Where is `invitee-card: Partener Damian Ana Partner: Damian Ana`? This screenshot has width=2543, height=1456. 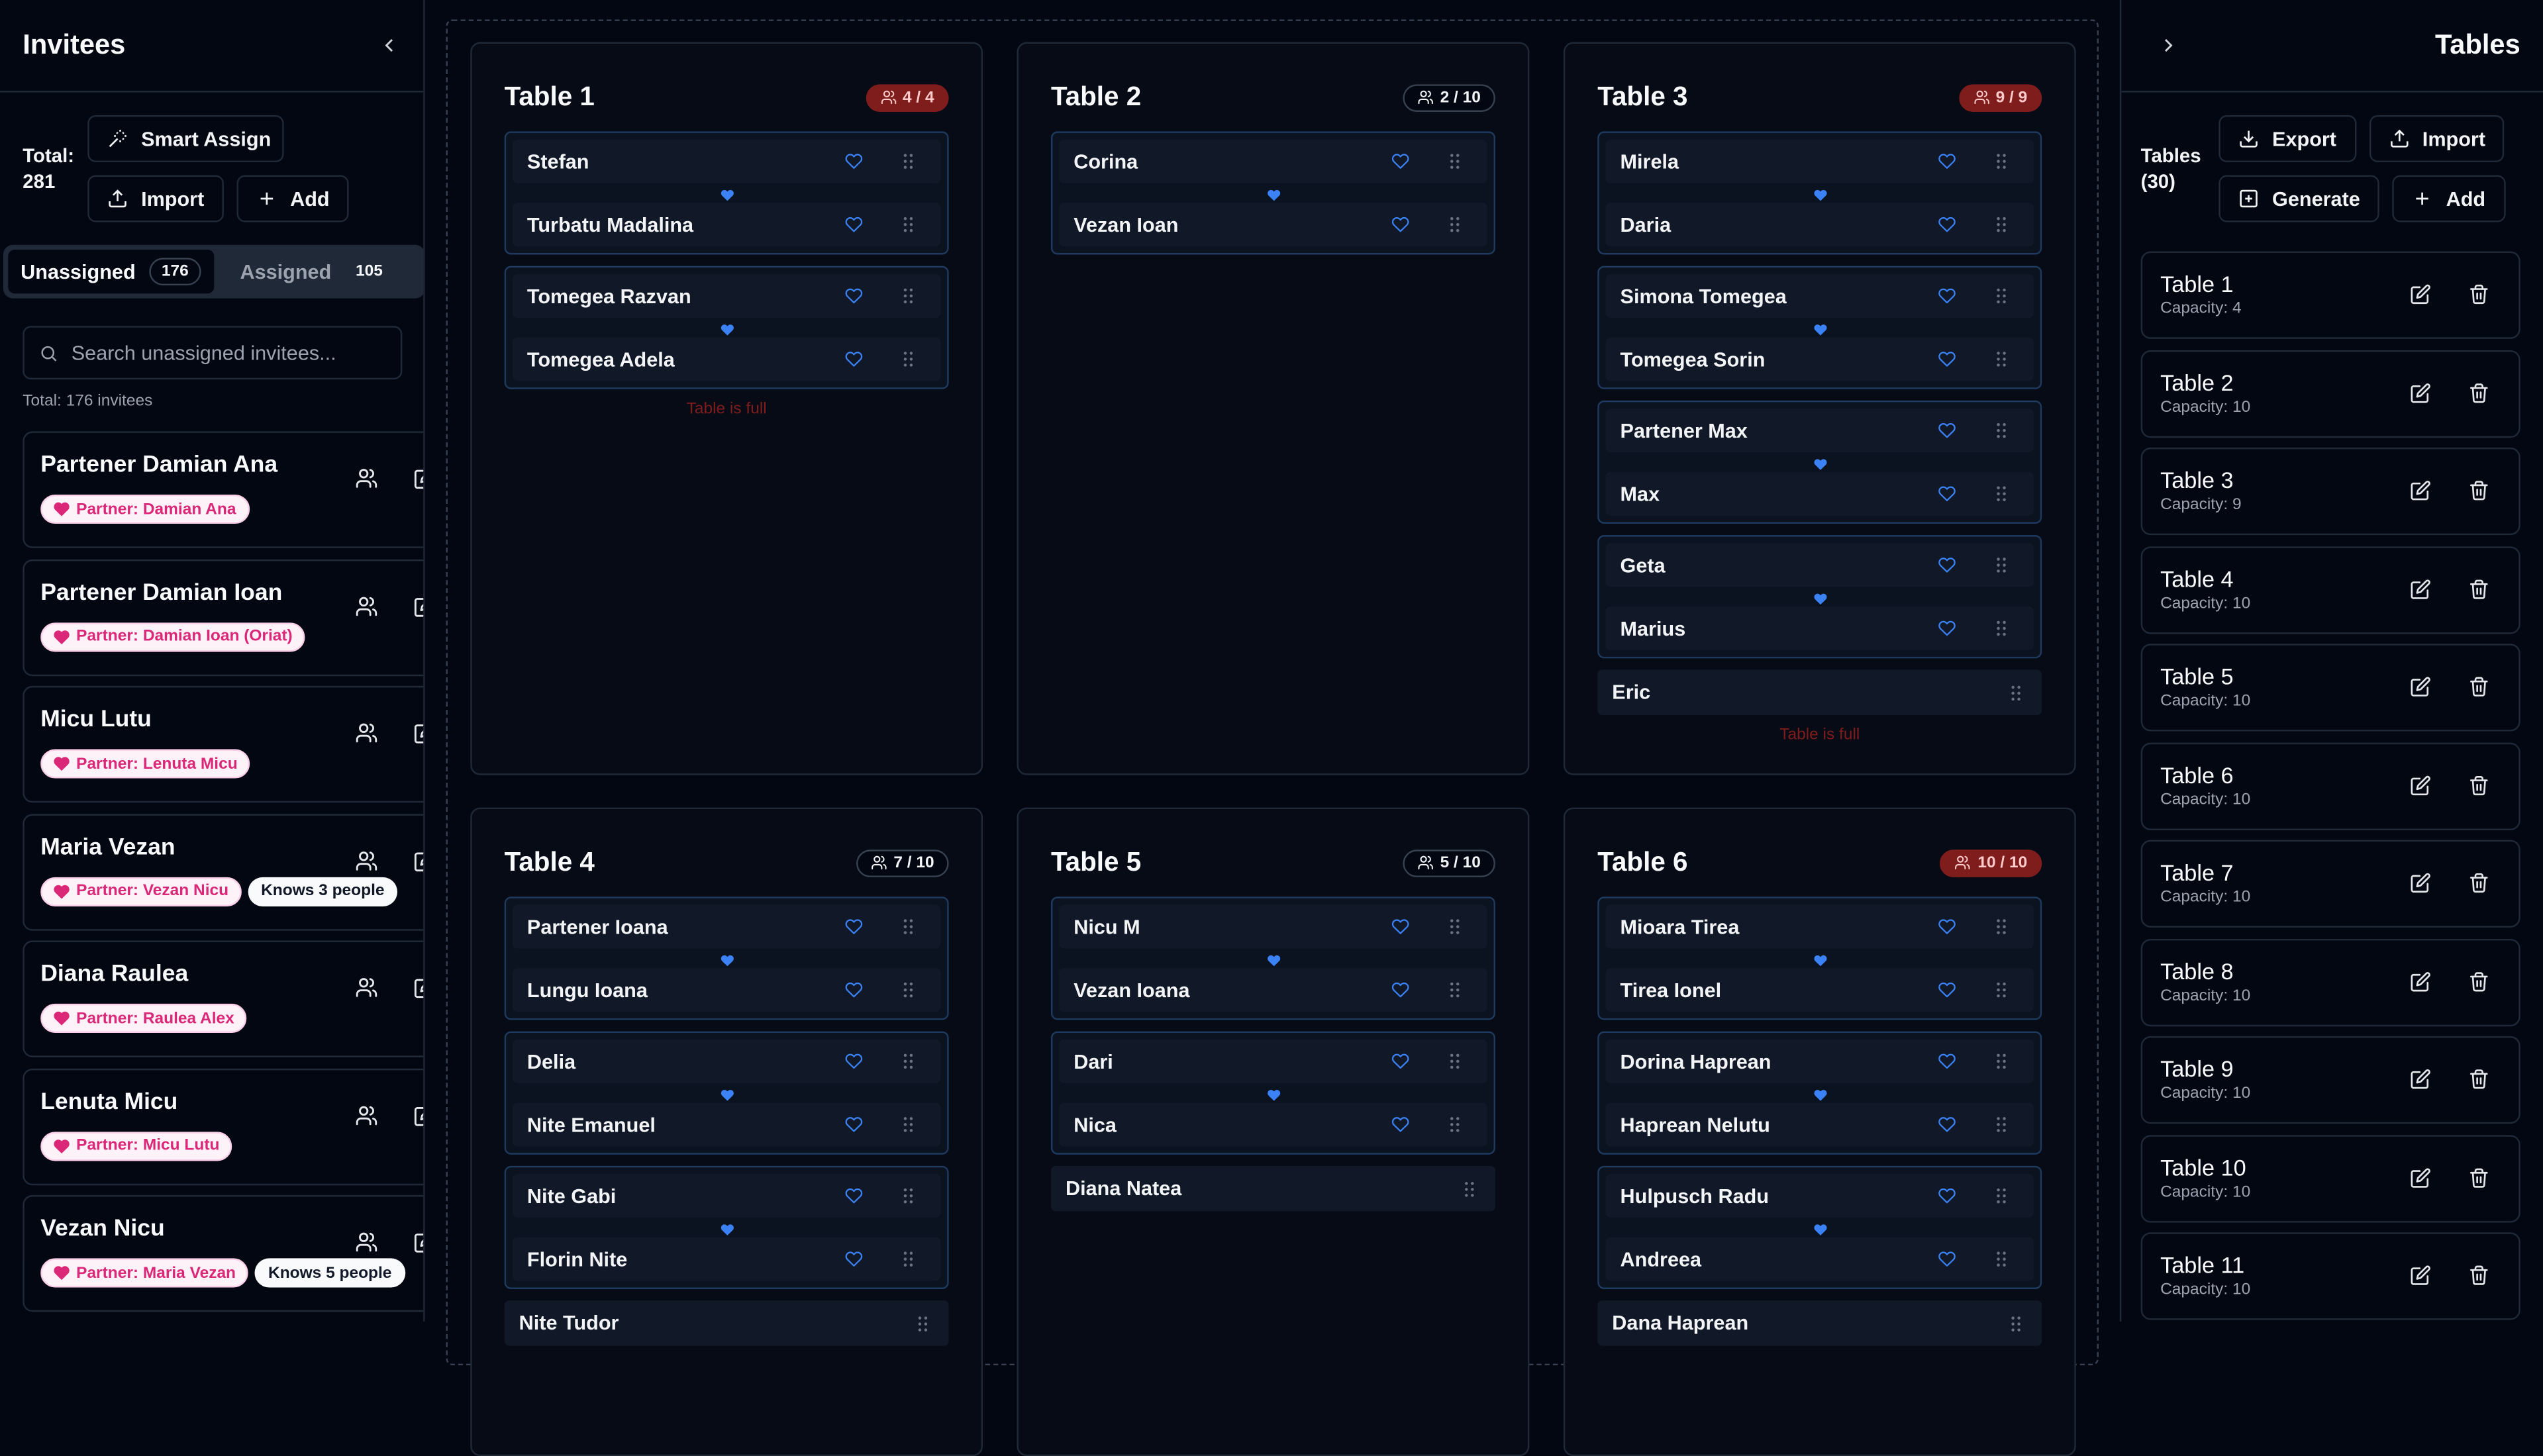
invitee-card: Partener Damian Ana Partner: Damian Ana is located at coordinates (224, 489).